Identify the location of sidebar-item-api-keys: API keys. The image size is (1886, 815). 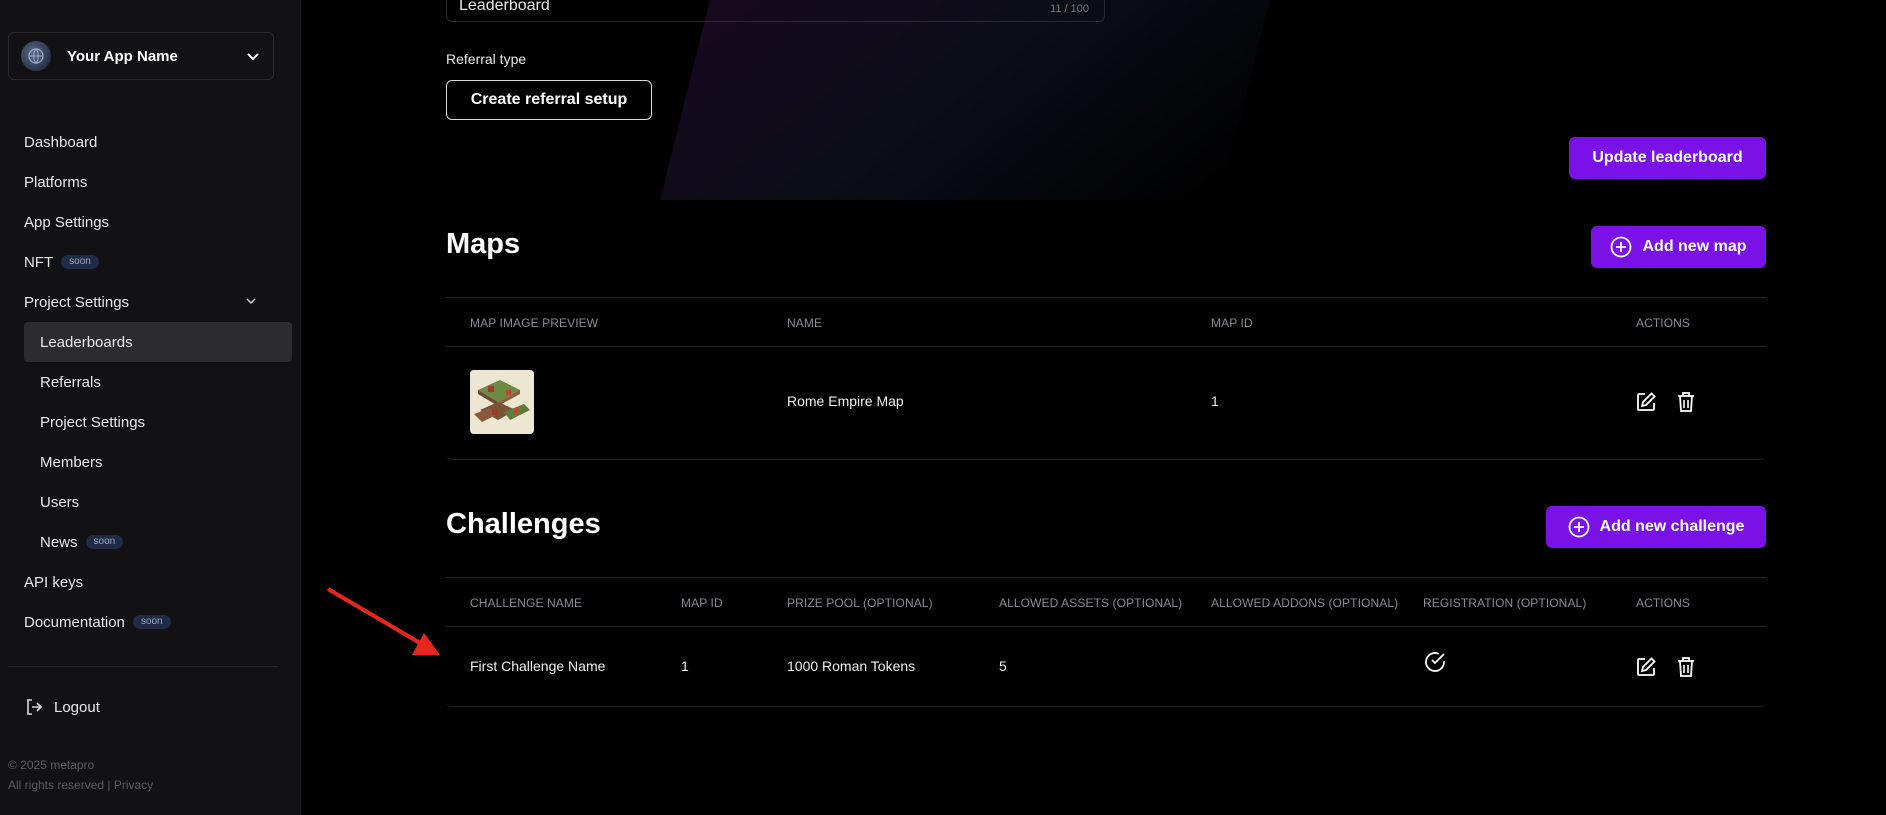
(53, 582).